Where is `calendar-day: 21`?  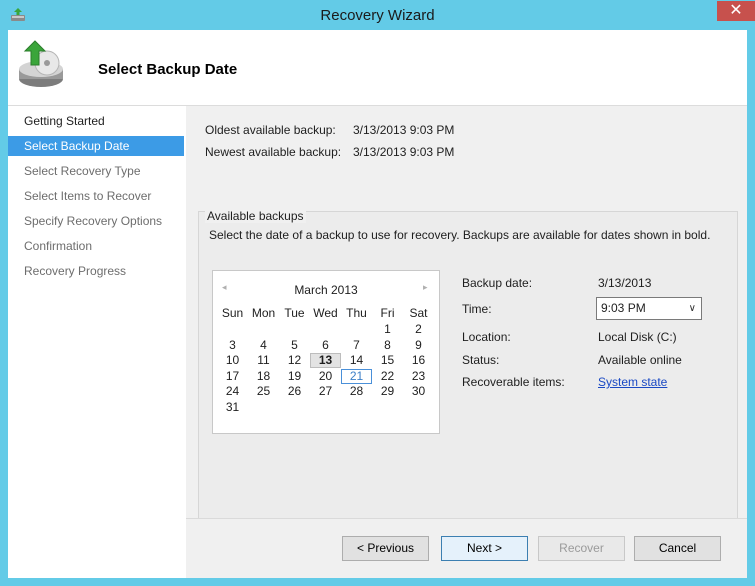 calendar-day: 21 is located at coordinates (356, 376).